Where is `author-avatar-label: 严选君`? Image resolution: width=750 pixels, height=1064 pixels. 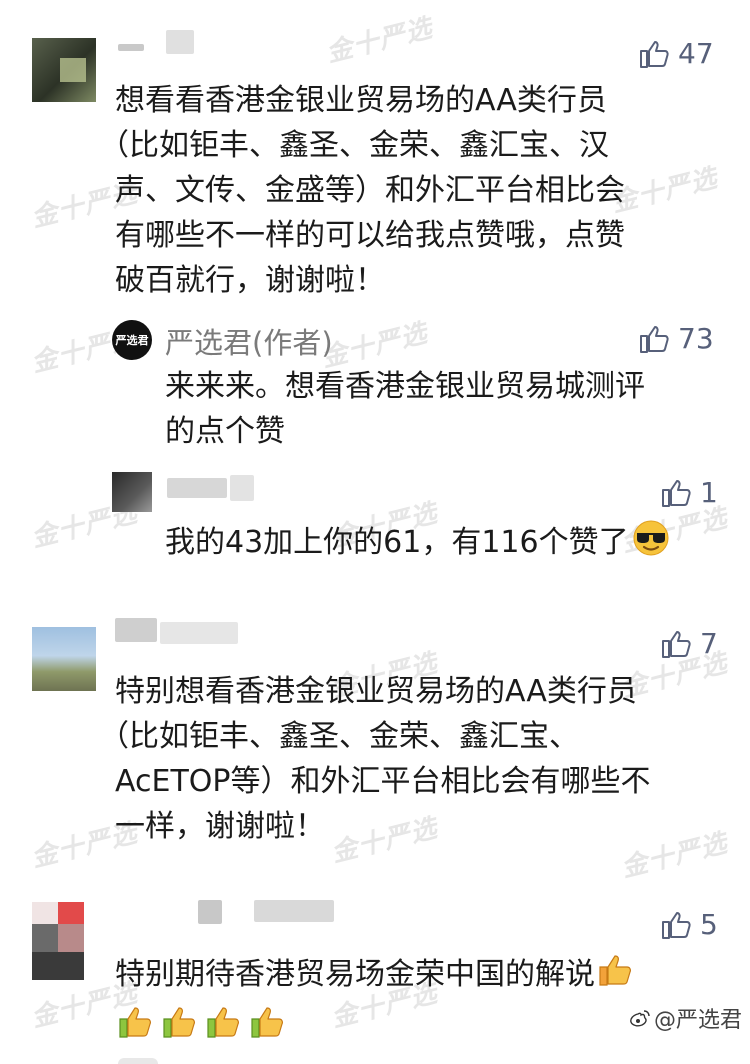
author-avatar-label: 严选君 is located at coordinates (132, 340).